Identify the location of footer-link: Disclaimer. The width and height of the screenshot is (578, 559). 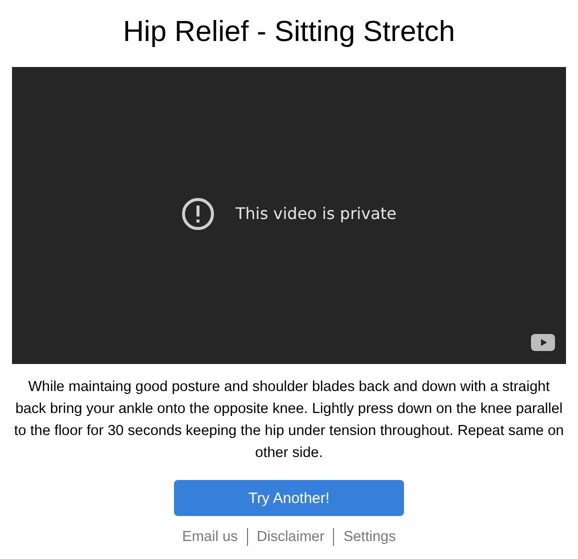
(290, 537).